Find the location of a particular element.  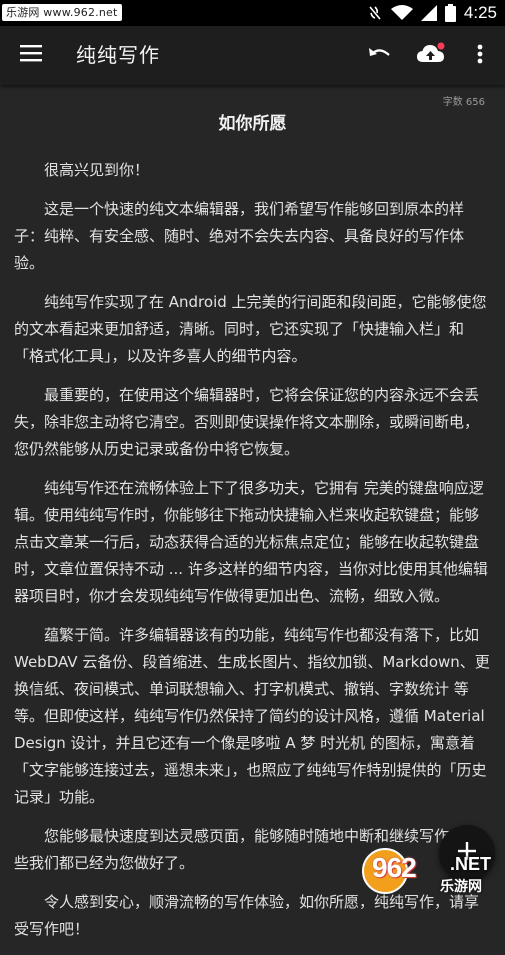

menu-icon is located at coordinates (31, 55).